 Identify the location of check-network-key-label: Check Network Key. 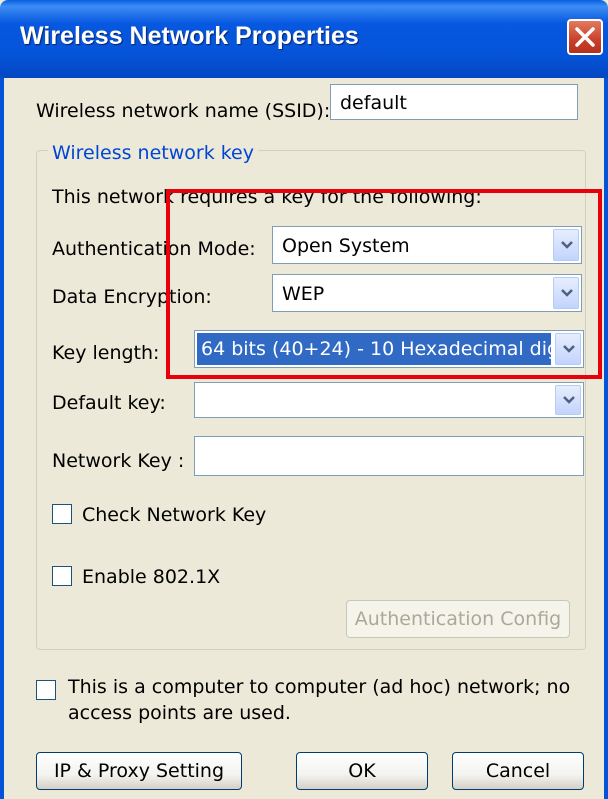
(174, 515).